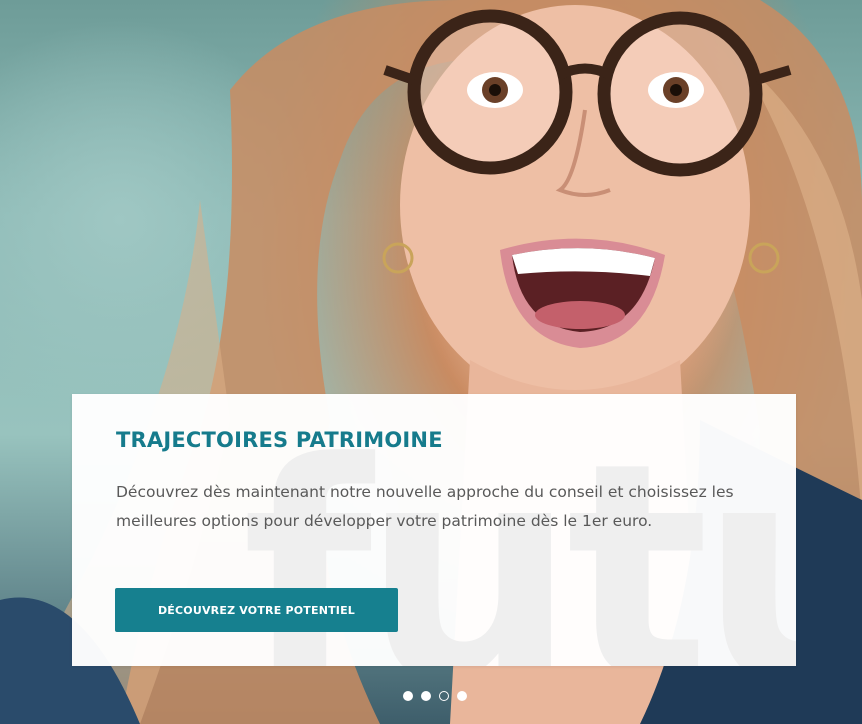 The image size is (862, 724). I want to click on discover-potential-button: DÉCOUVREZ VOTRE POTENTIEL, so click(256, 610).